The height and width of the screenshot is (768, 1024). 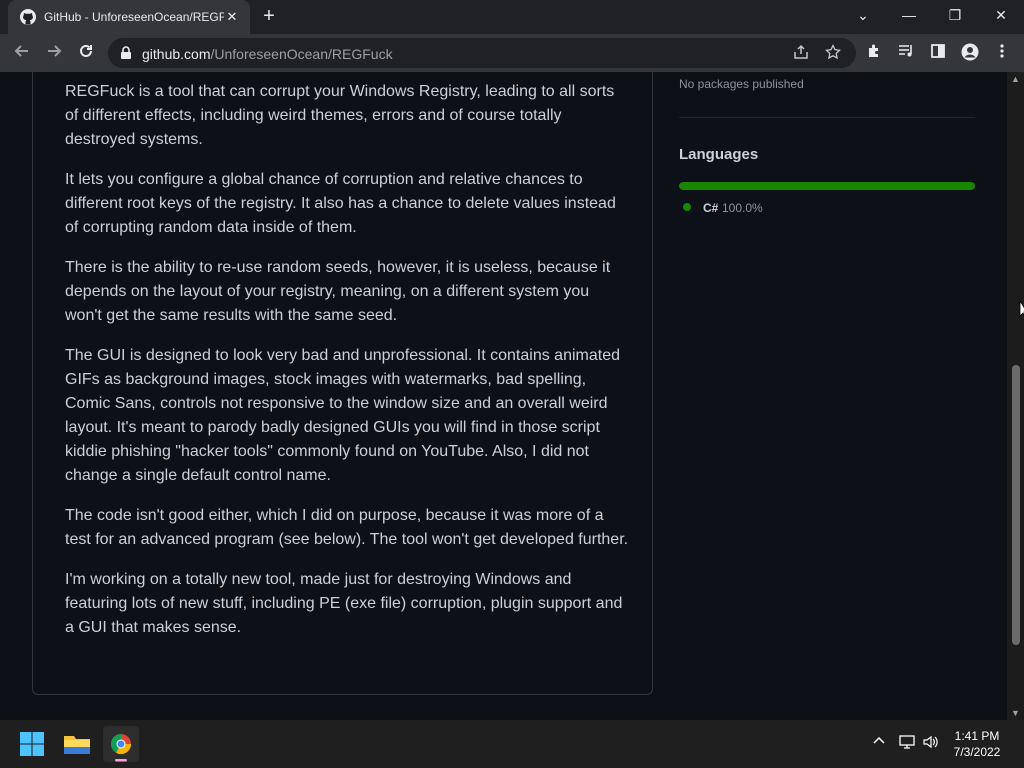 What do you see at coordinates (833, 52) in the screenshot?
I see `bookmark-star-icon` at bounding box center [833, 52].